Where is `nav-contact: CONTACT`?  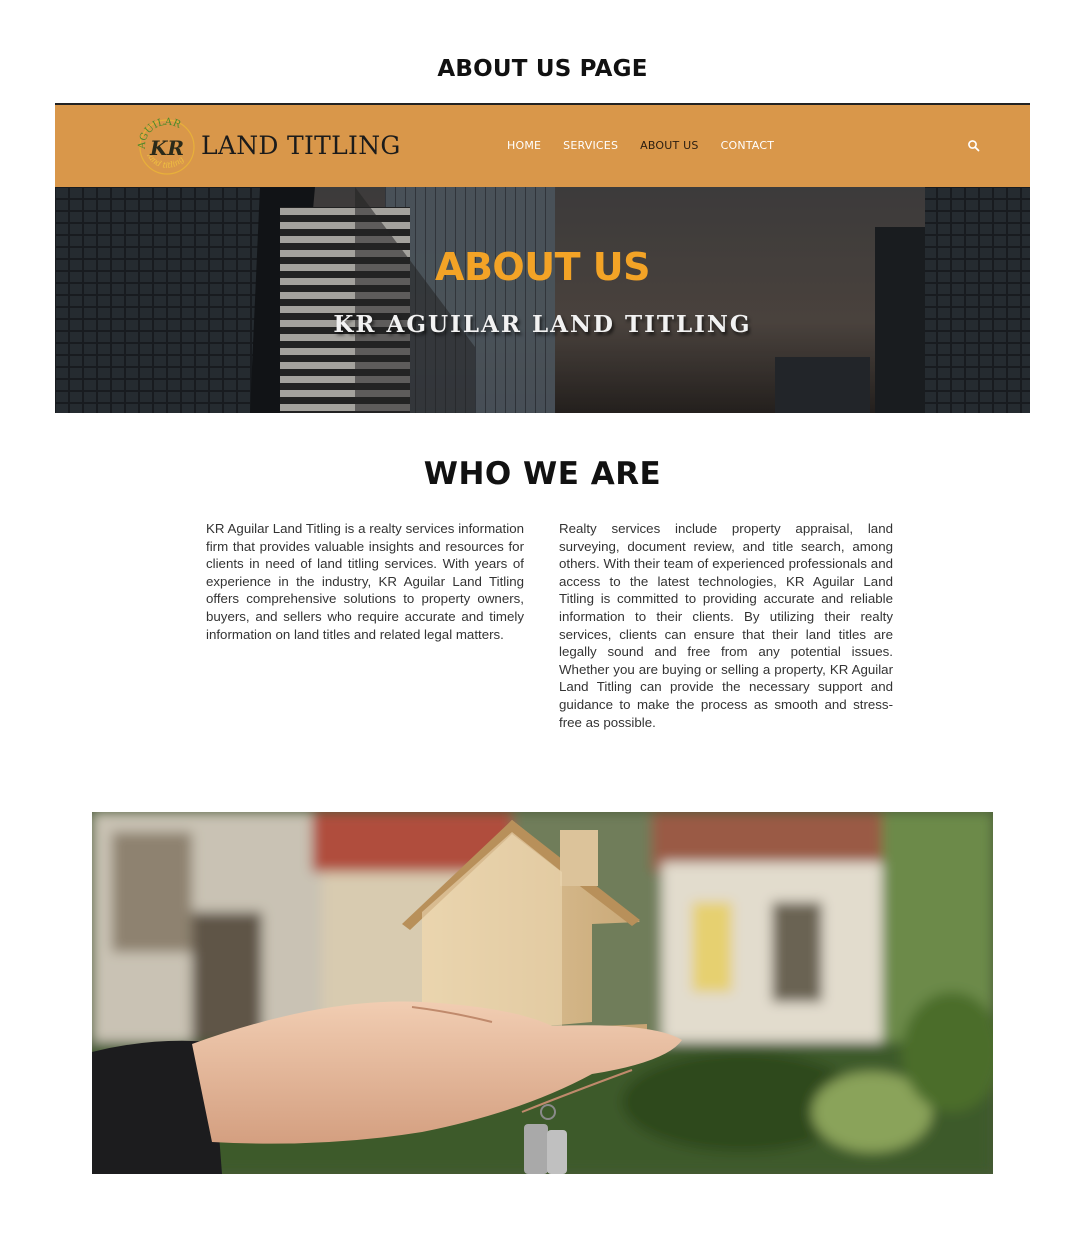 nav-contact: CONTACT is located at coordinates (748, 145).